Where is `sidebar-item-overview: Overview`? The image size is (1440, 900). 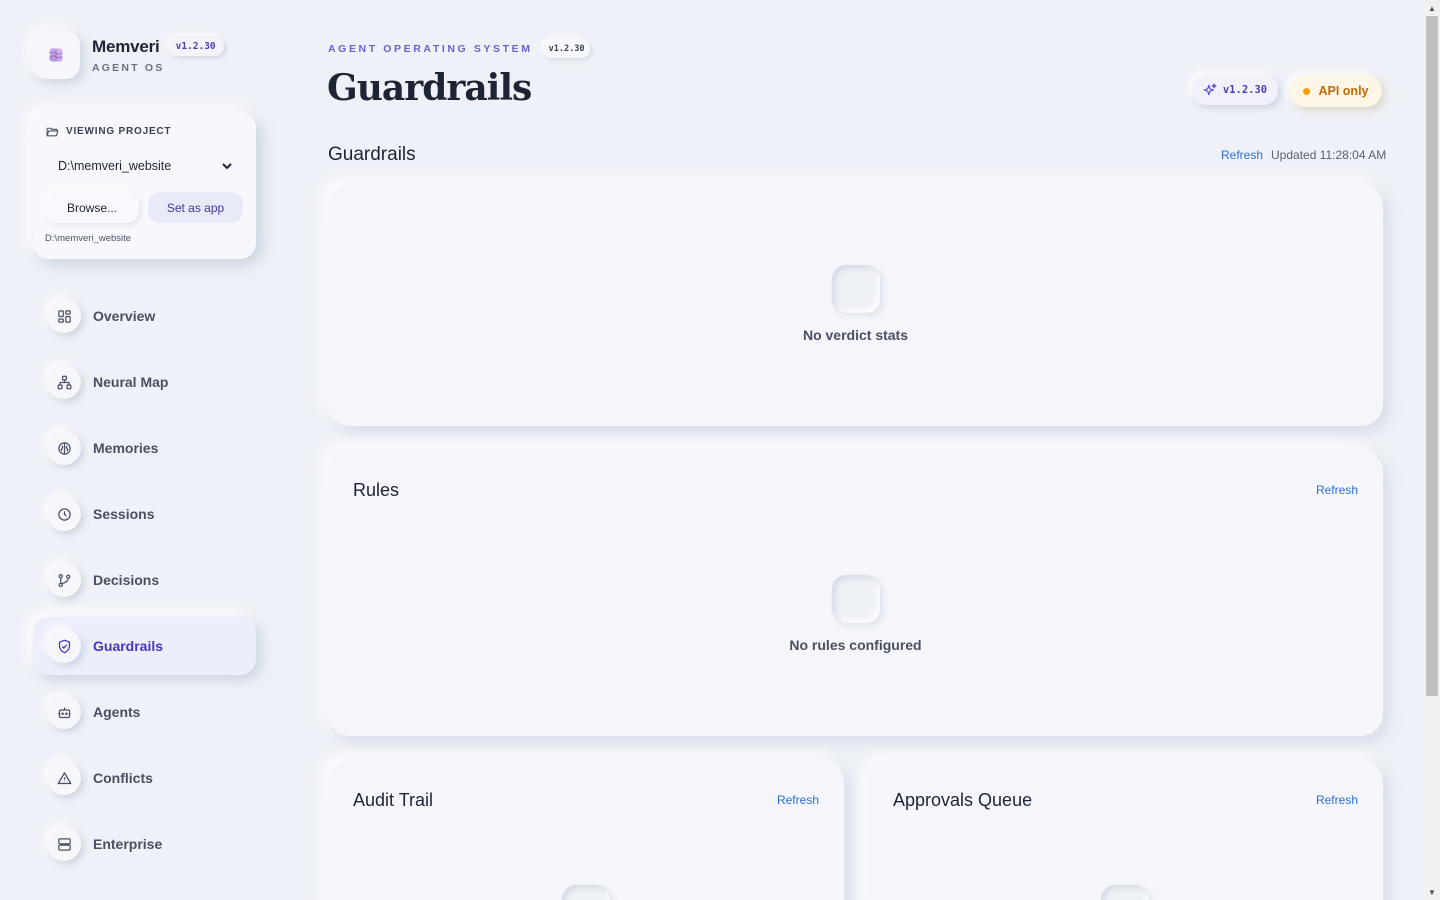
sidebar-item-overview: Overview is located at coordinates (144, 316).